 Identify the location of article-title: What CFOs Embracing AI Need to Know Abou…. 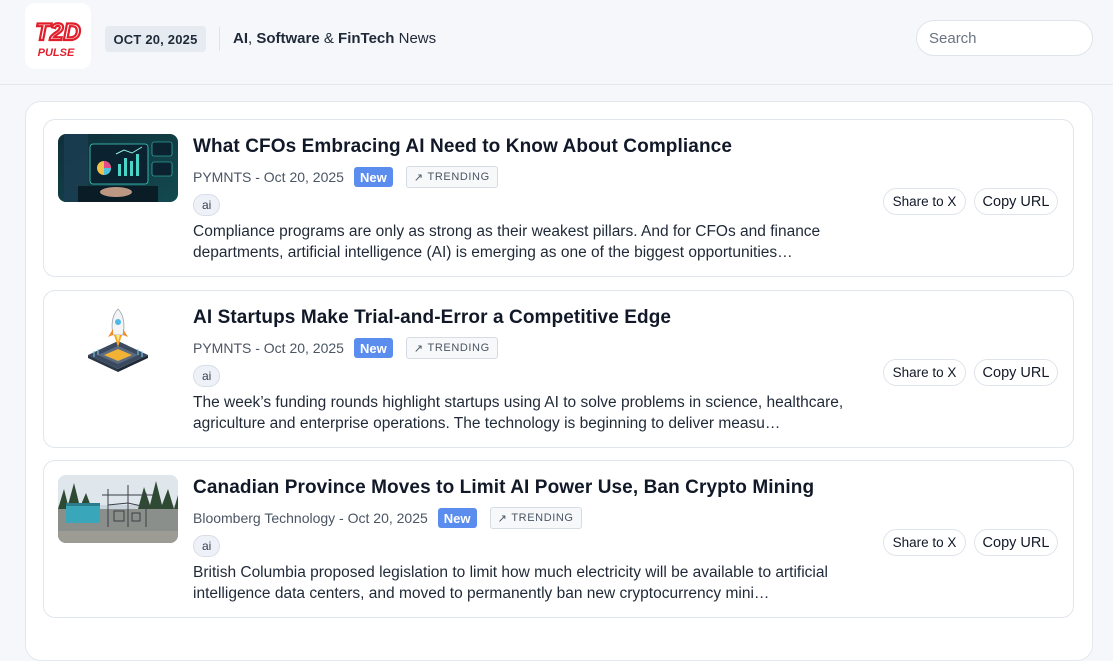
(462, 147).